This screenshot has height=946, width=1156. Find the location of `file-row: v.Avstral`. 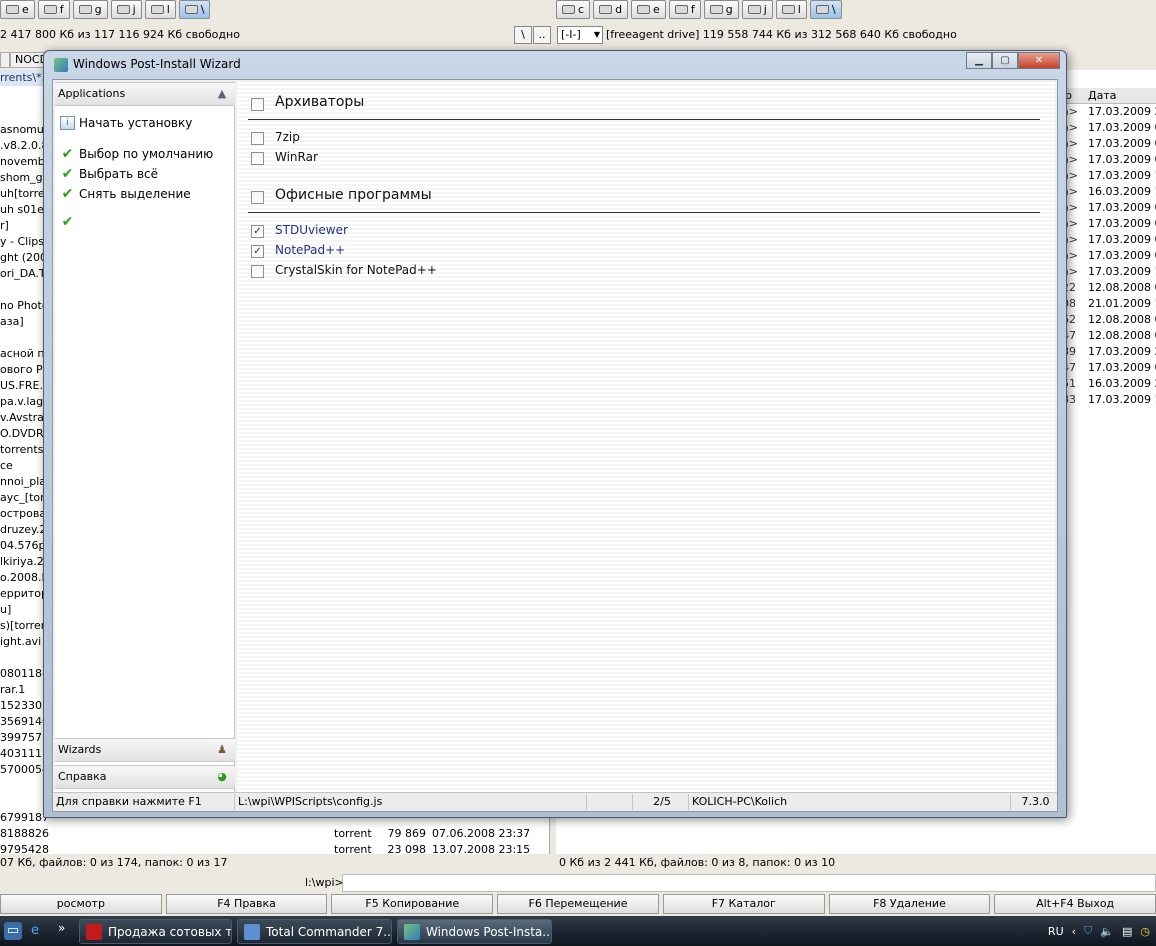

file-row: v.Avstral is located at coordinates (23, 418).